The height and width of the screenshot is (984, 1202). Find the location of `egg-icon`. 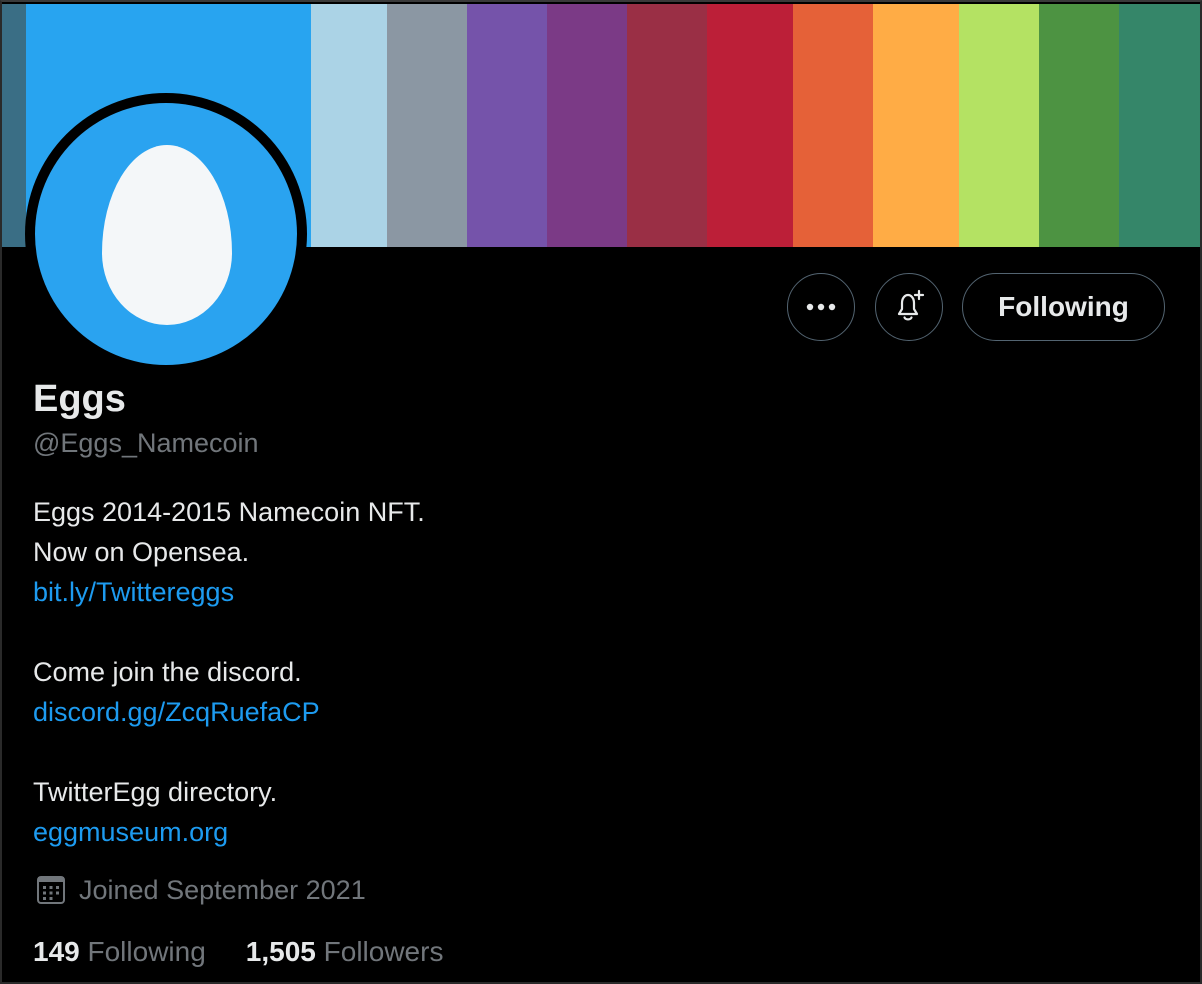

egg-icon is located at coordinates (167, 235).